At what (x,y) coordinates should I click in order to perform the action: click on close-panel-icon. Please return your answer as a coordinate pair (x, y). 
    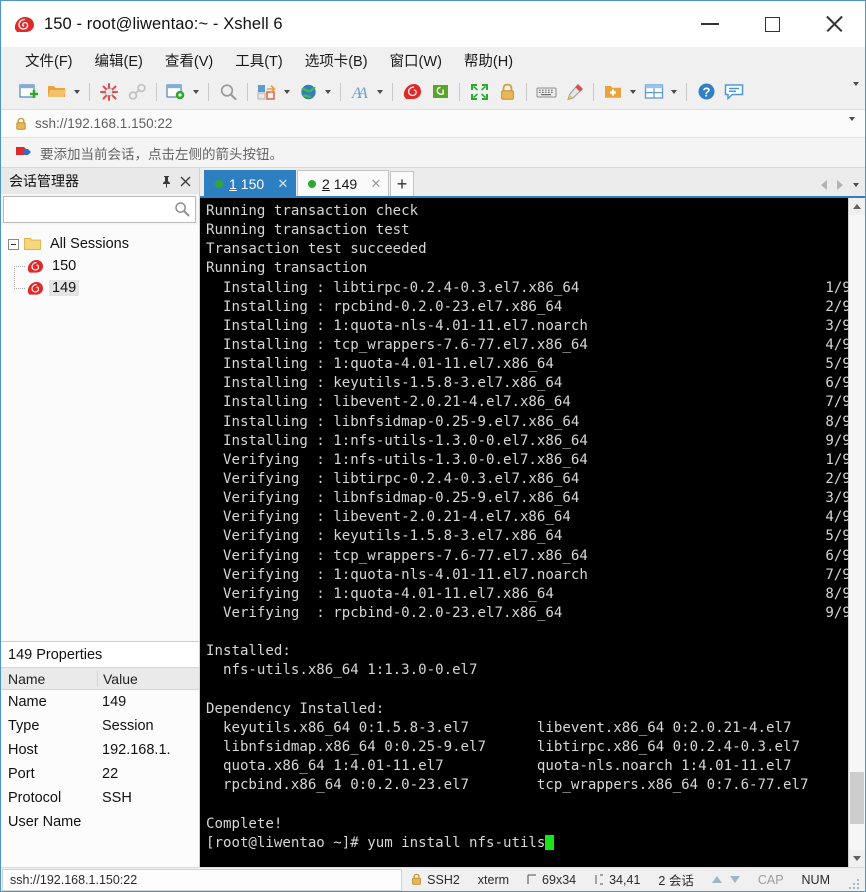
    Looking at the image, I should click on (185, 181).